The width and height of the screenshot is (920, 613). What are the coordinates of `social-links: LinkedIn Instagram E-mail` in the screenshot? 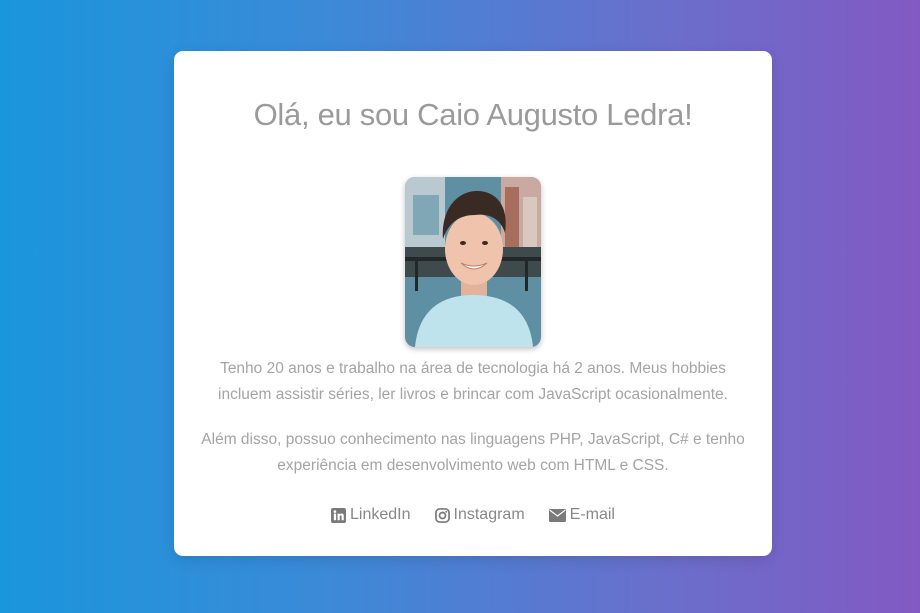 It's located at (473, 515).